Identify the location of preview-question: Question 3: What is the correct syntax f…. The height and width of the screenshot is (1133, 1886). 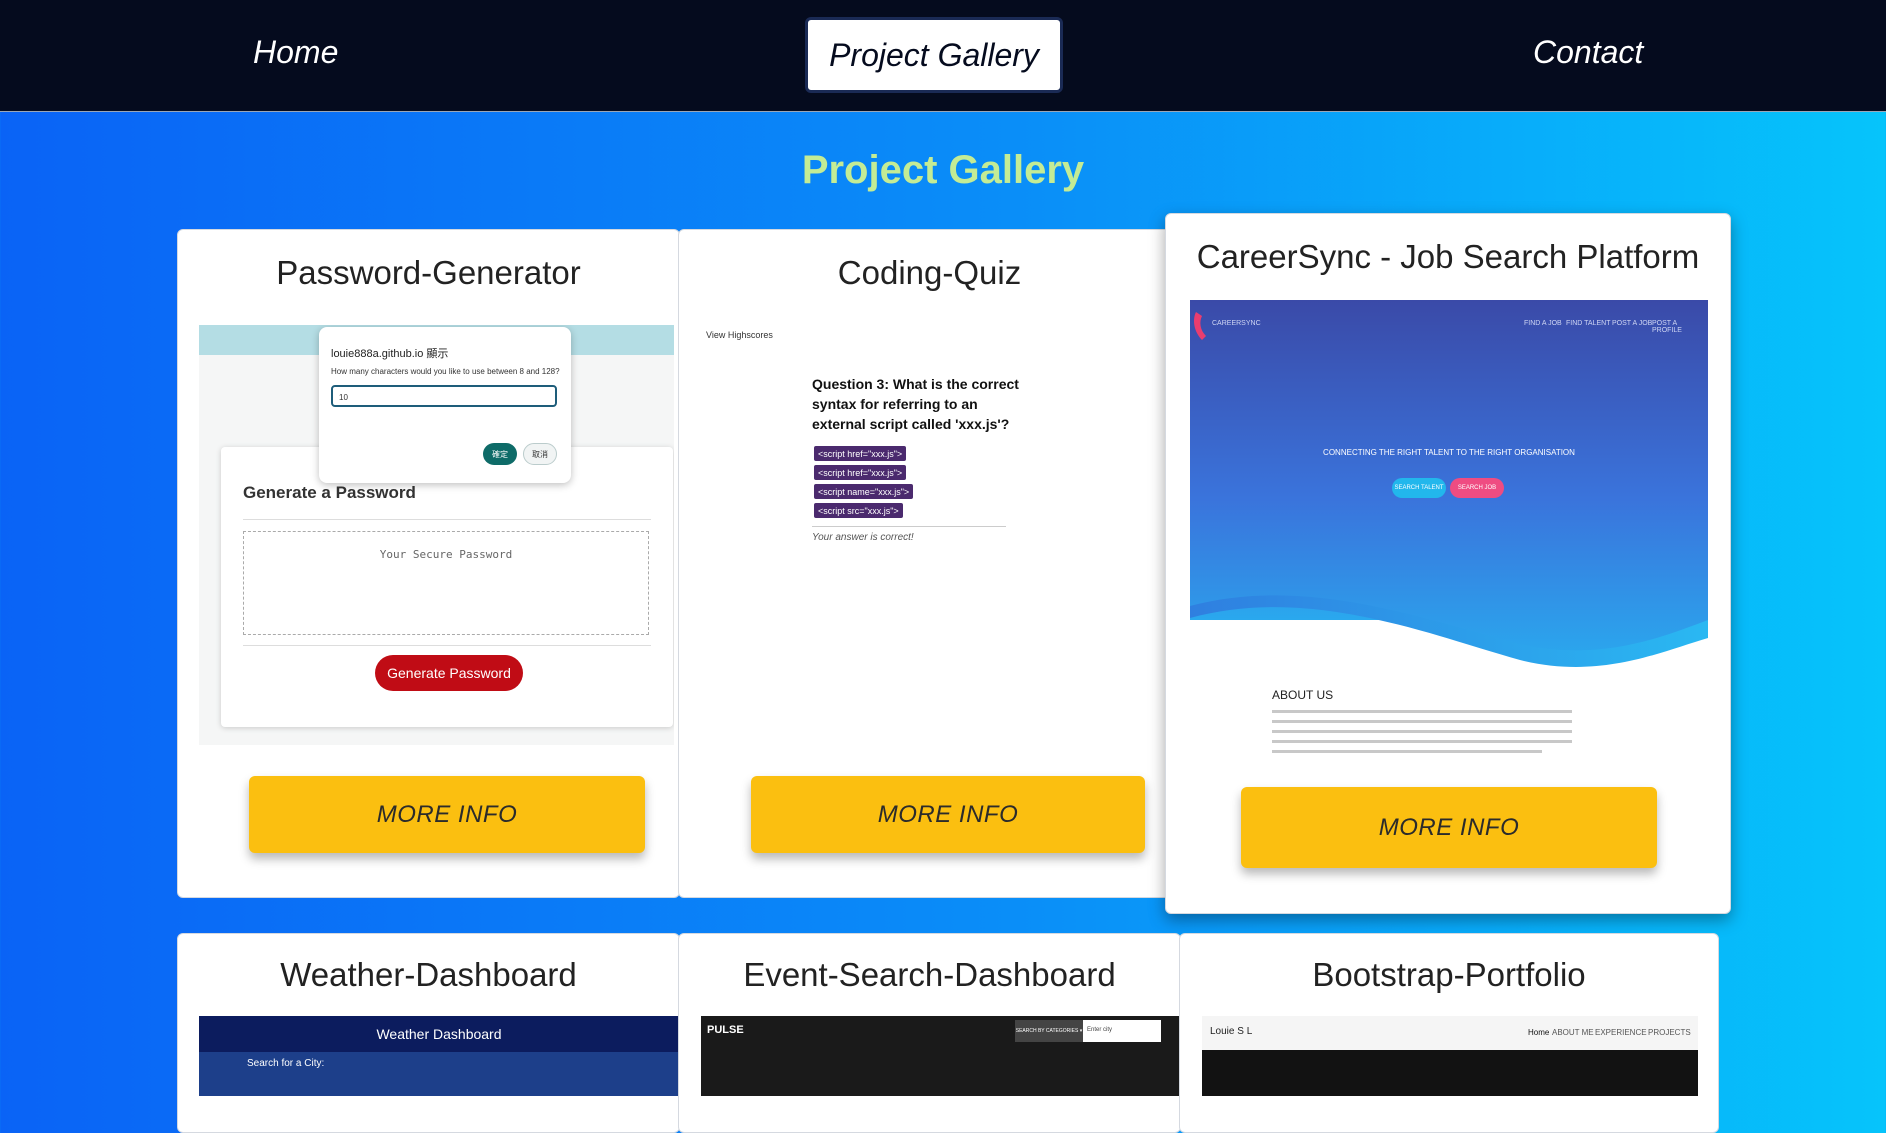
(915, 404).